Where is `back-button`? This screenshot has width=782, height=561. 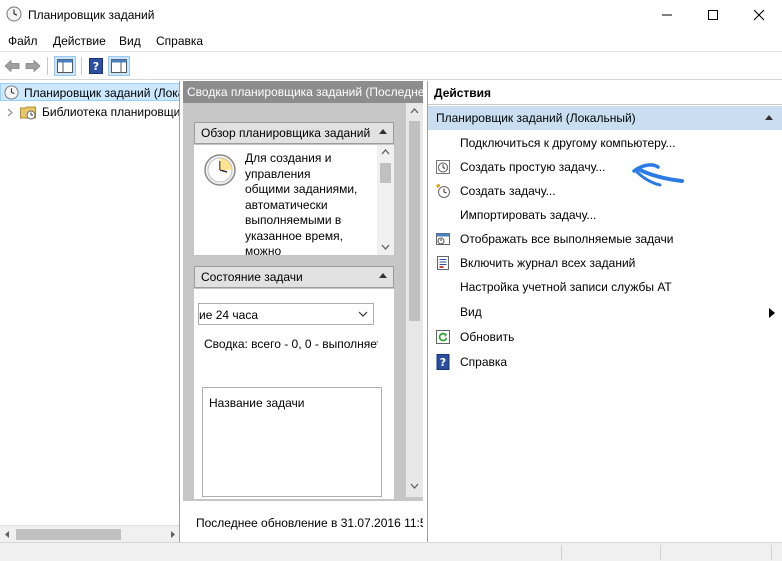 back-button is located at coordinates (12, 66).